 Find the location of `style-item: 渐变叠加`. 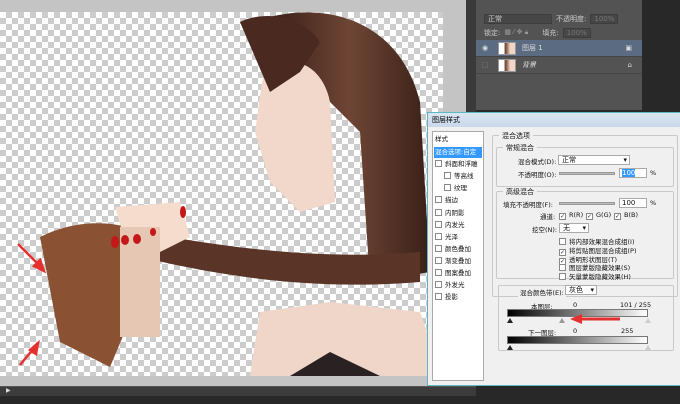

style-item: 渐变叠加 is located at coordinates (453, 261).